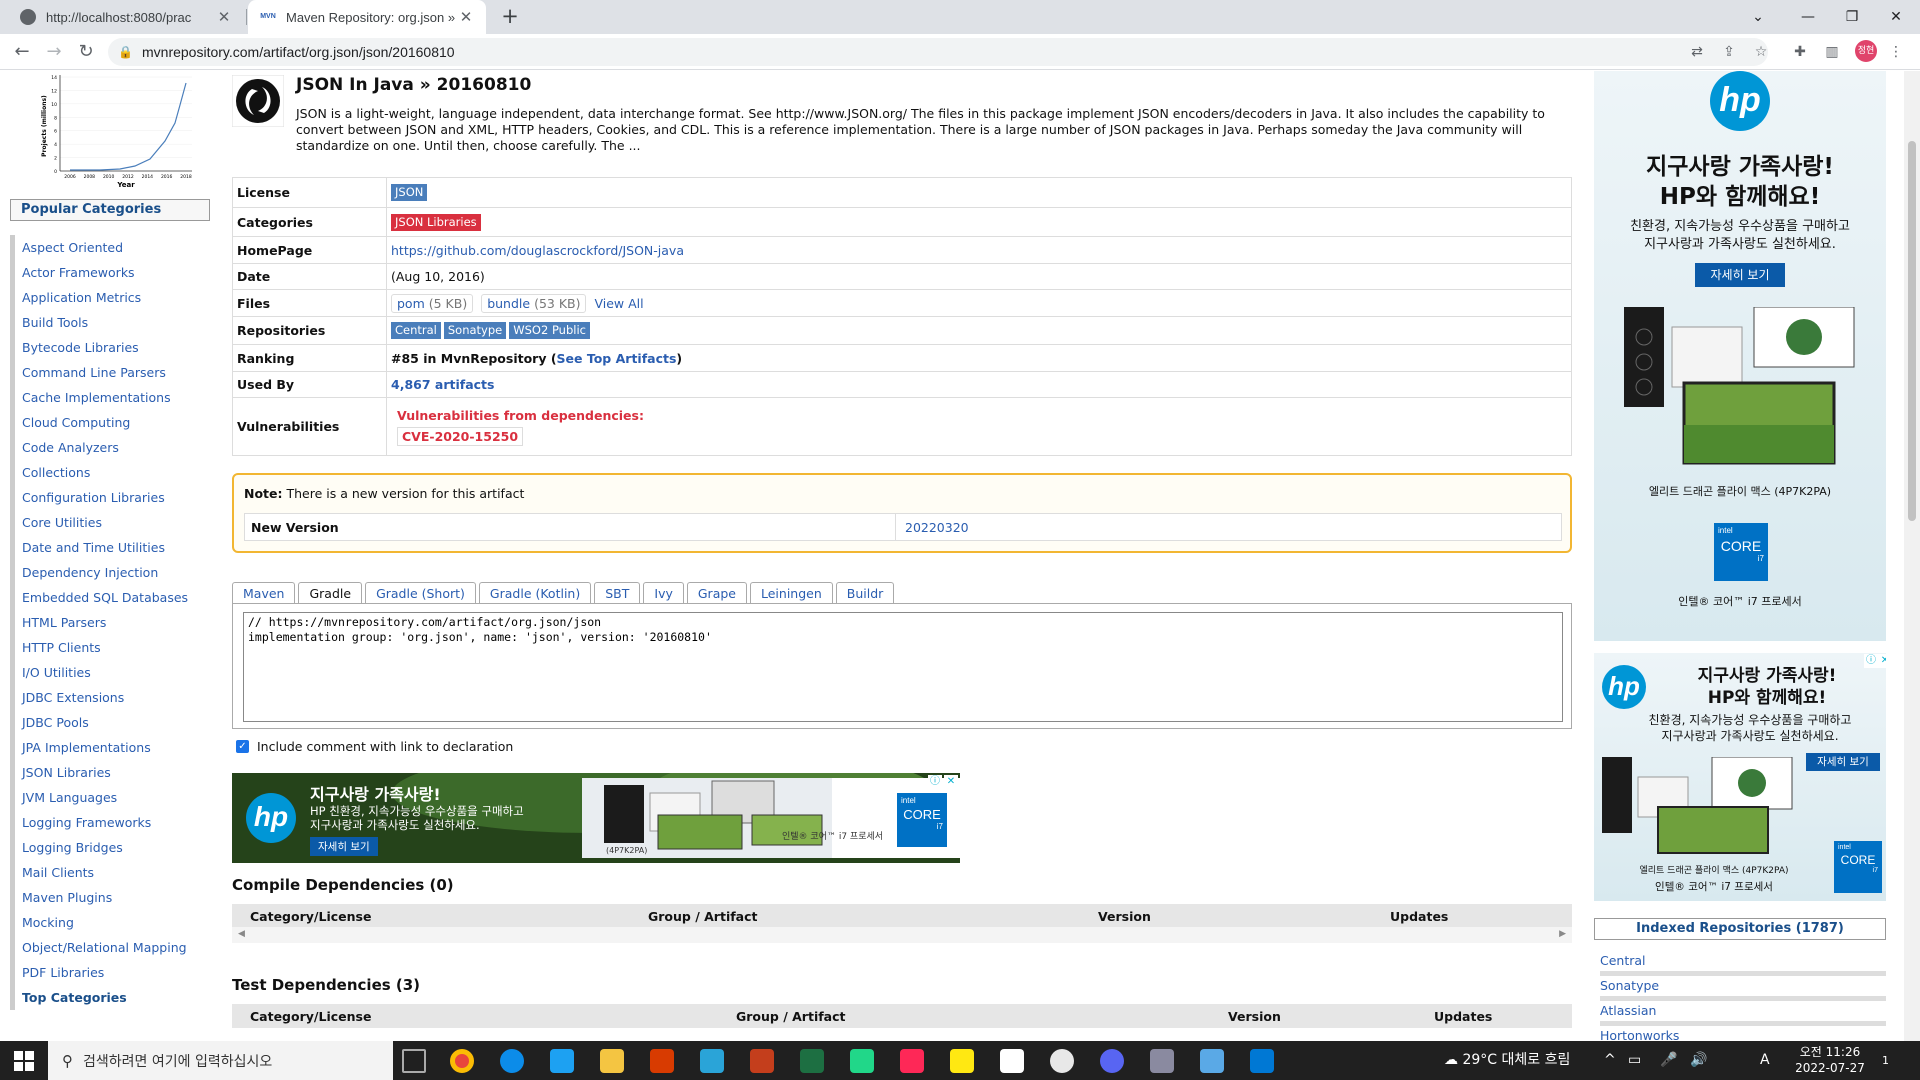 The height and width of the screenshot is (1080, 1920). I want to click on build-tab-gradle-short: Gradle (Short), so click(420, 593).